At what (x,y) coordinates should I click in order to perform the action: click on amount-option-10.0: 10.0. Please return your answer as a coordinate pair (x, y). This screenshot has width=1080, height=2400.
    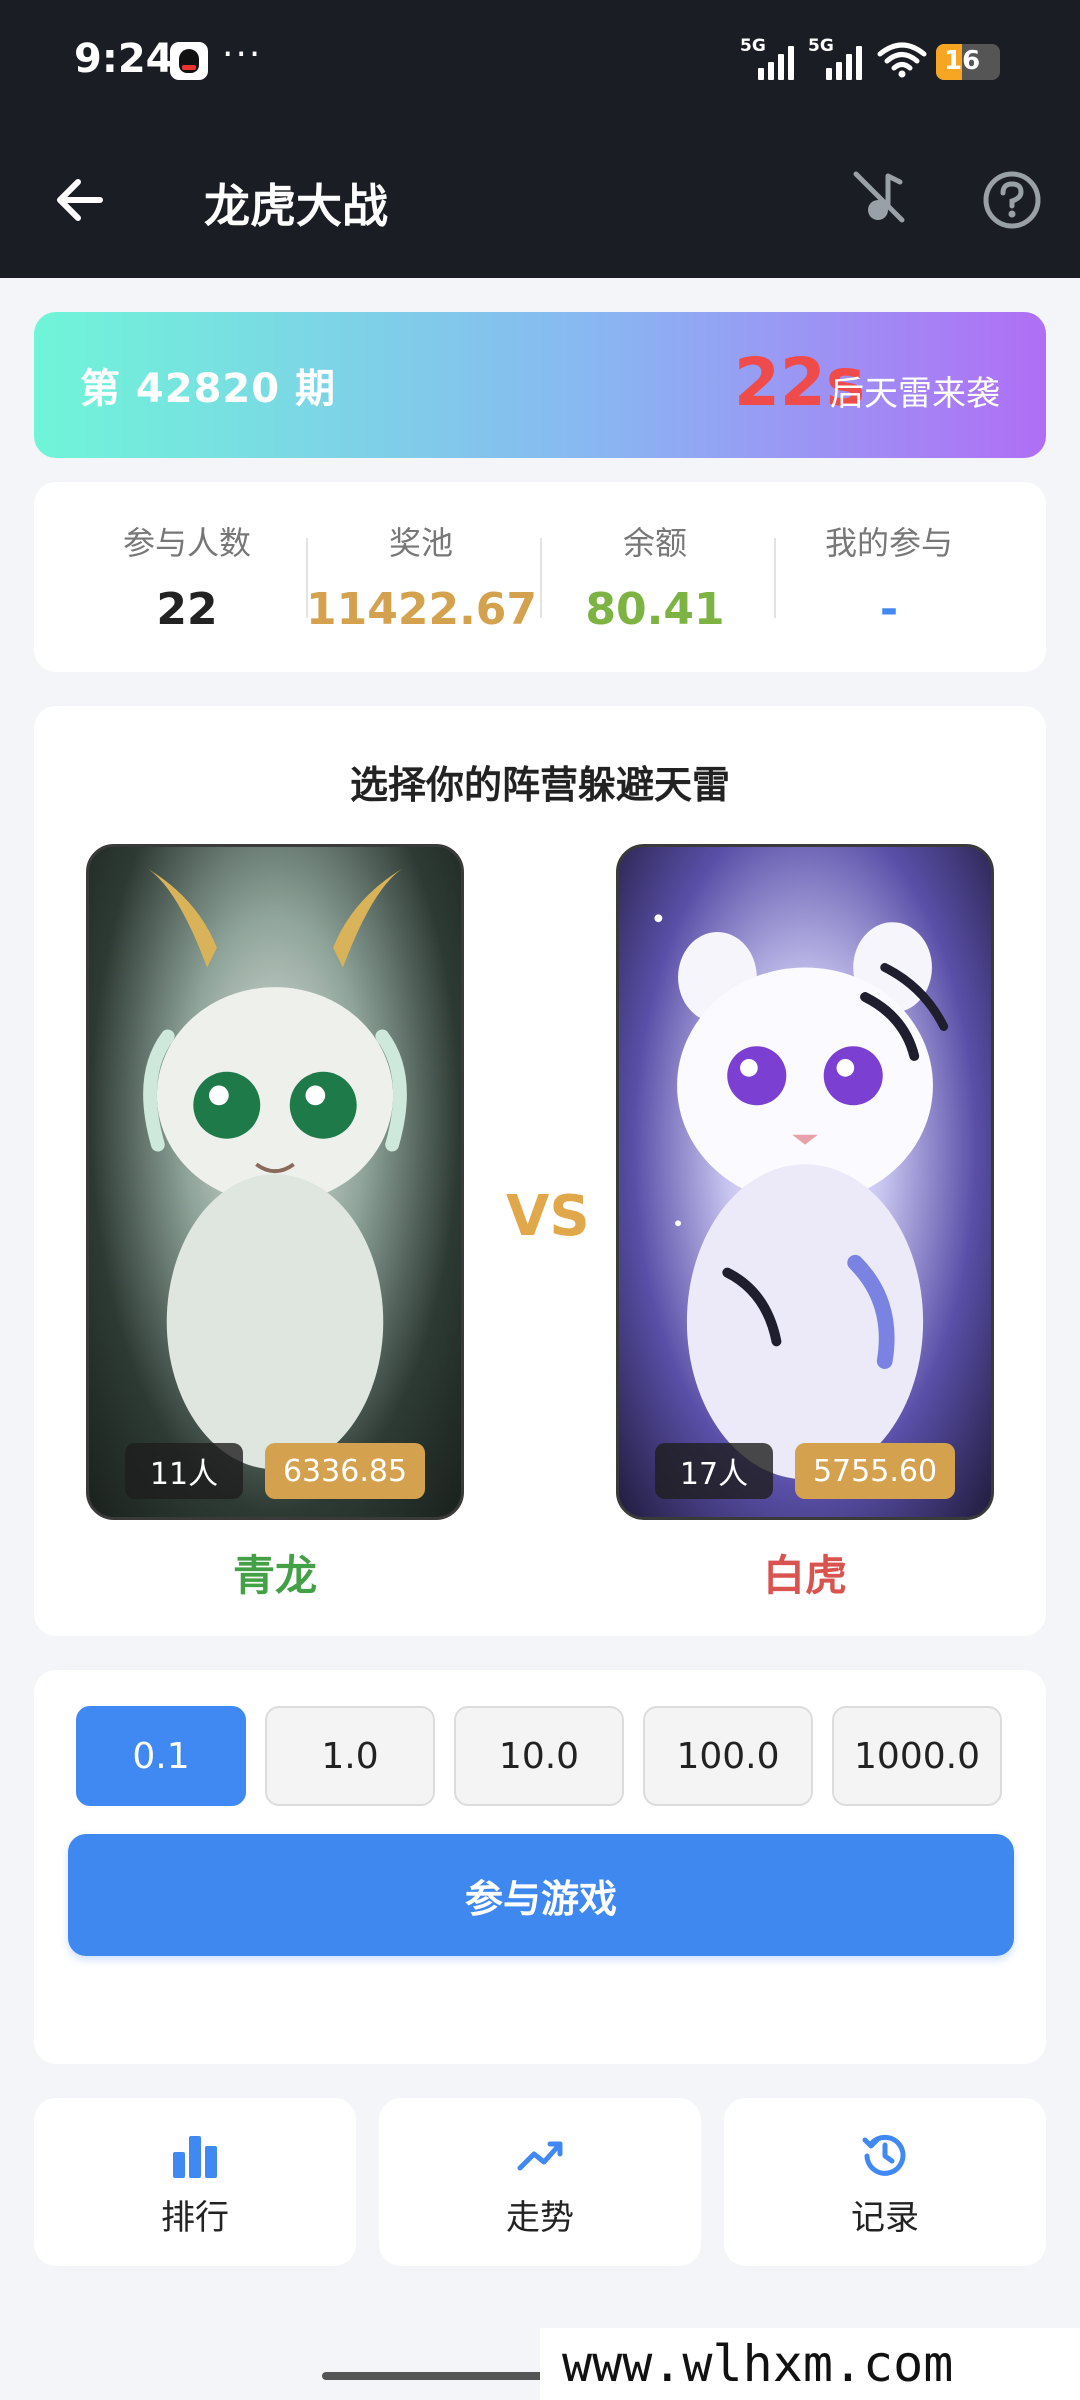
    Looking at the image, I should click on (539, 1756).